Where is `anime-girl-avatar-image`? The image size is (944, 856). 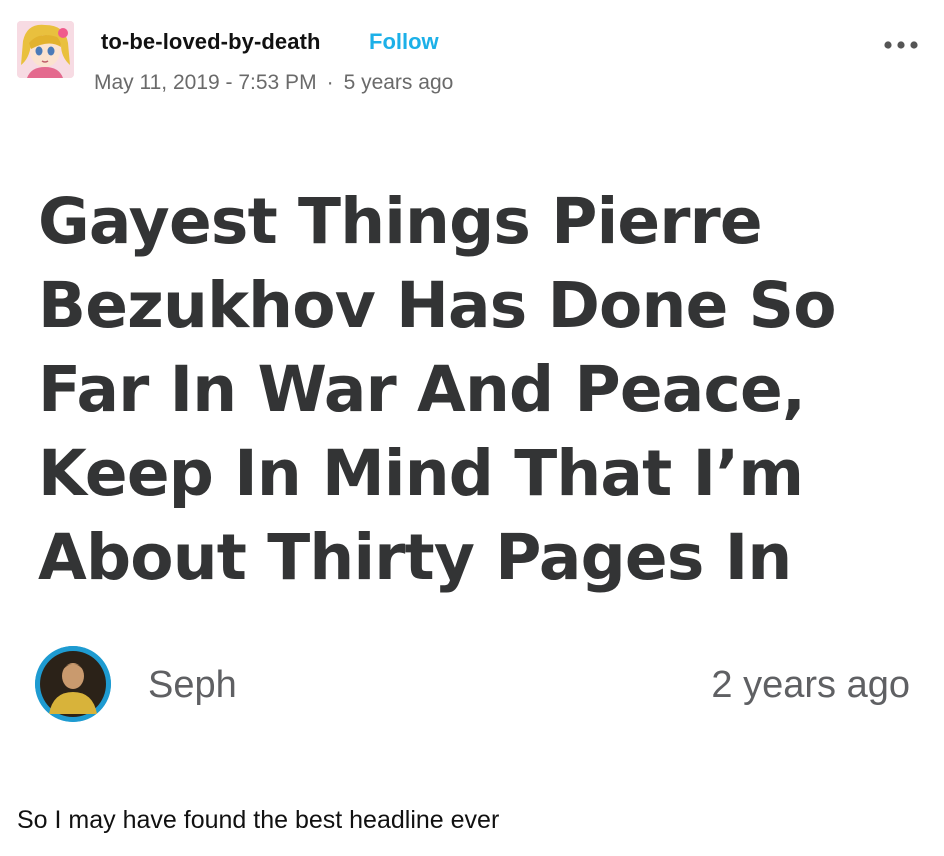 anime-girl-avatar-image is located at coordinates (45, 49).